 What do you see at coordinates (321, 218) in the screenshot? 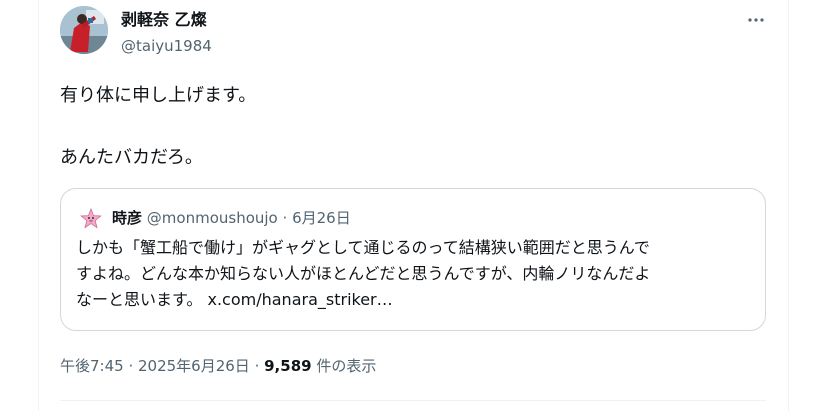
I see `quote-date: 6月26日` at bounding box center [321, 218].